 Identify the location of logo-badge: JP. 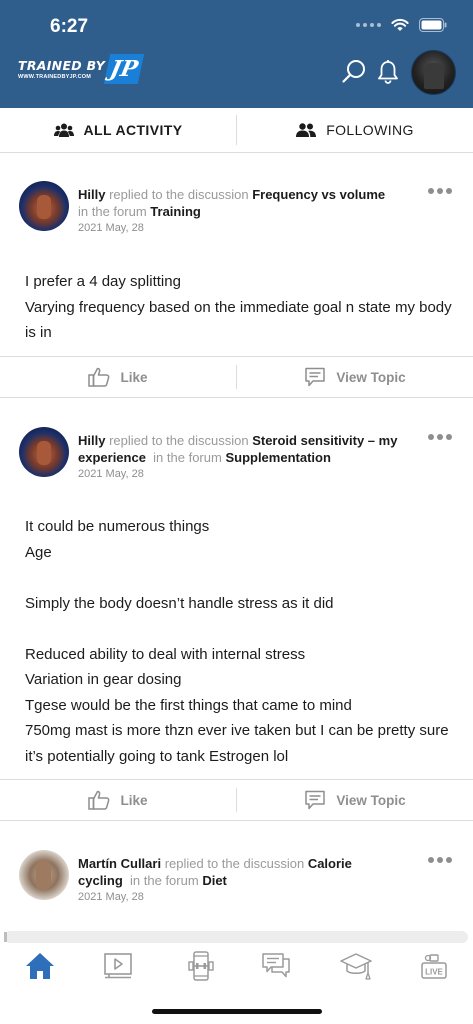
(124, 69).